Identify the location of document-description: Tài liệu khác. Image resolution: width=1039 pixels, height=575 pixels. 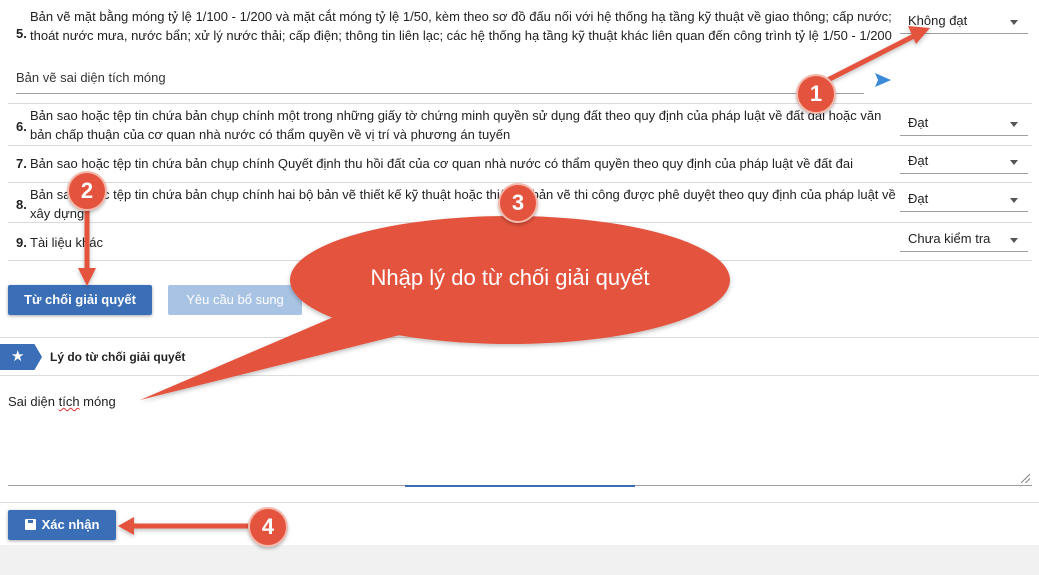
(66, 242).